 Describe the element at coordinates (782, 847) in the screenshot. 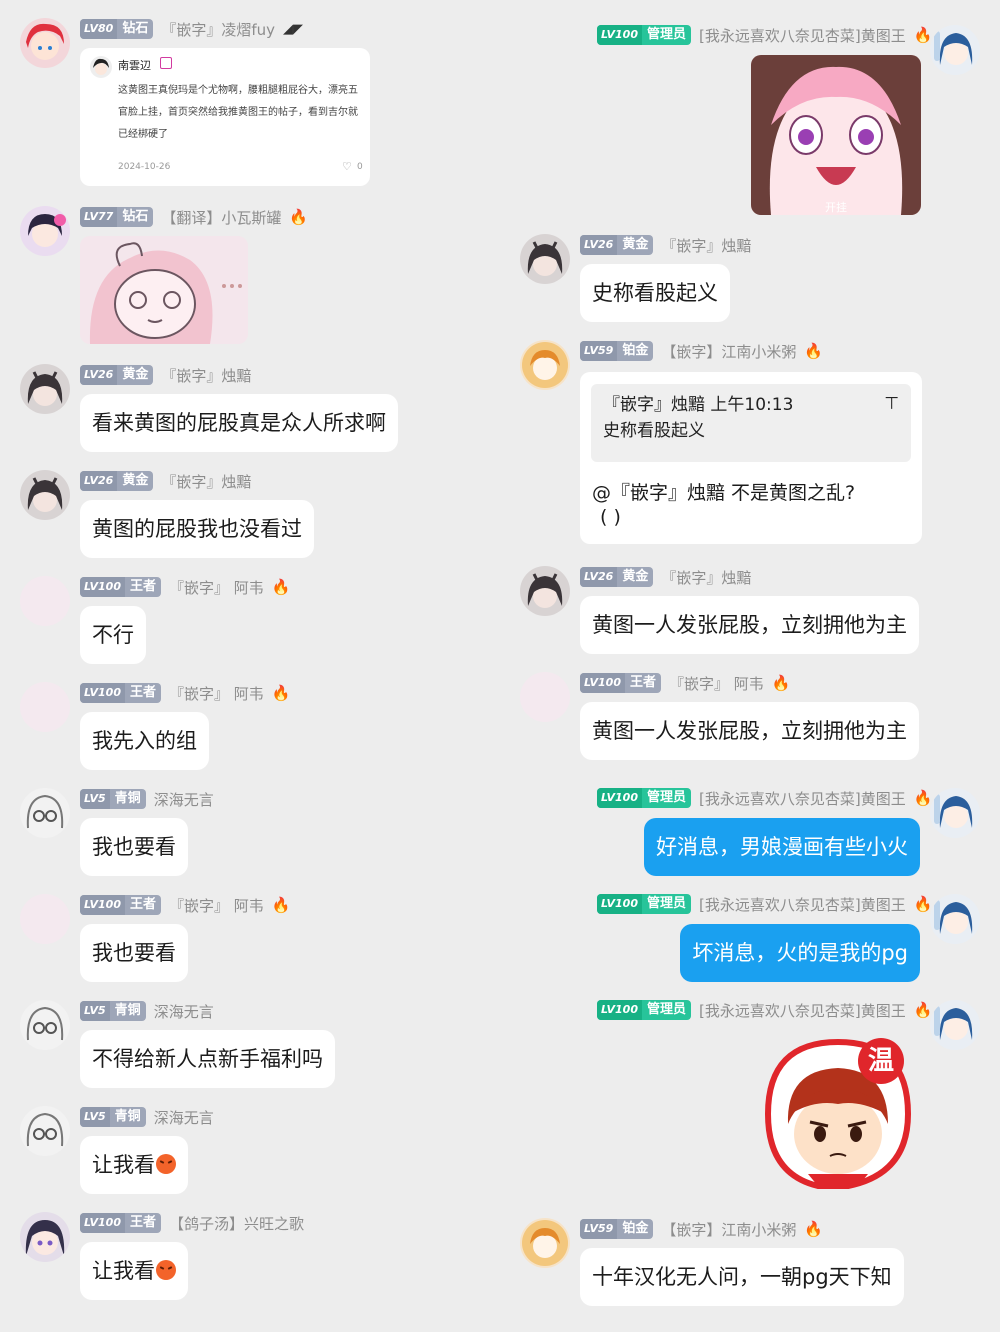

I see `message-bubble: 好消息，男娘漫画有些小火` at that location.